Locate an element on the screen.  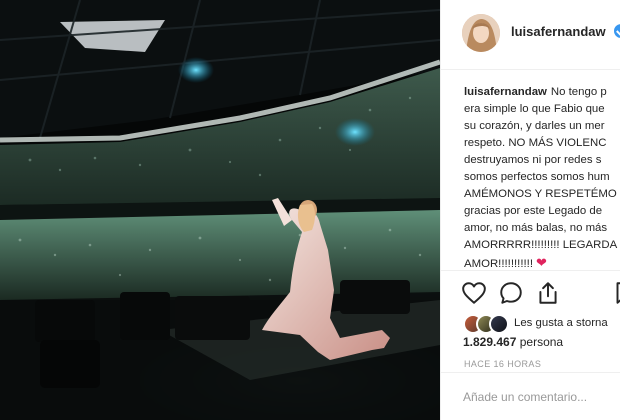
caption-line: AMÉMONOS Y RESPETÉMO is located at coordinates (540, 194).